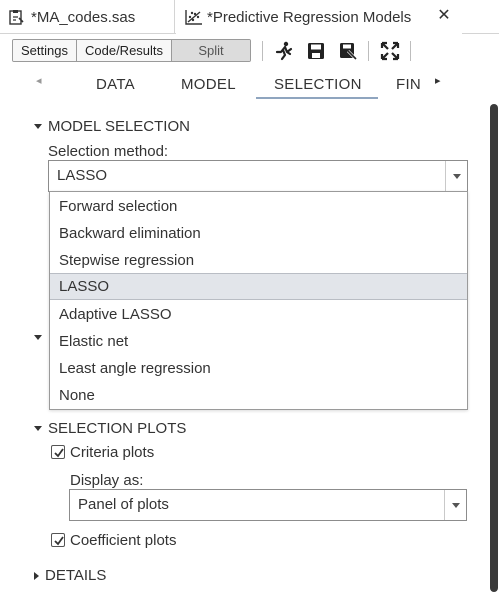 The height and width of the screenshot is (592, 499). Describe the element at coordinates (76, 575) in the screenshot. I see `section-title: DETAILS` at that location.